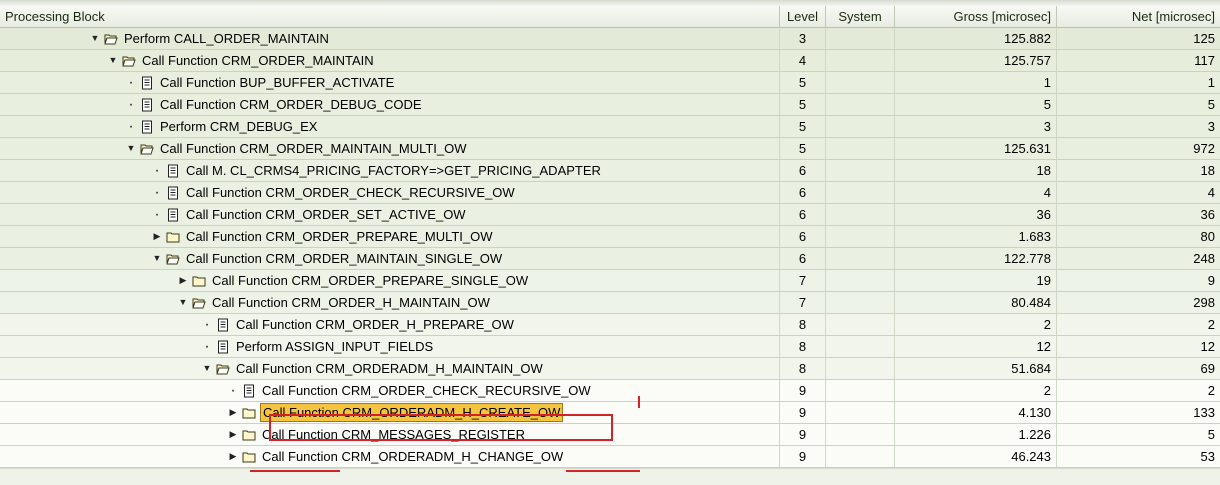 Image resolution: width=1220 pixels, height=485 pixels. I want to click on tree-row: · Call Function CRM_ORDER_H_PREPARE_OW 8 2 2, so click(610, 325).